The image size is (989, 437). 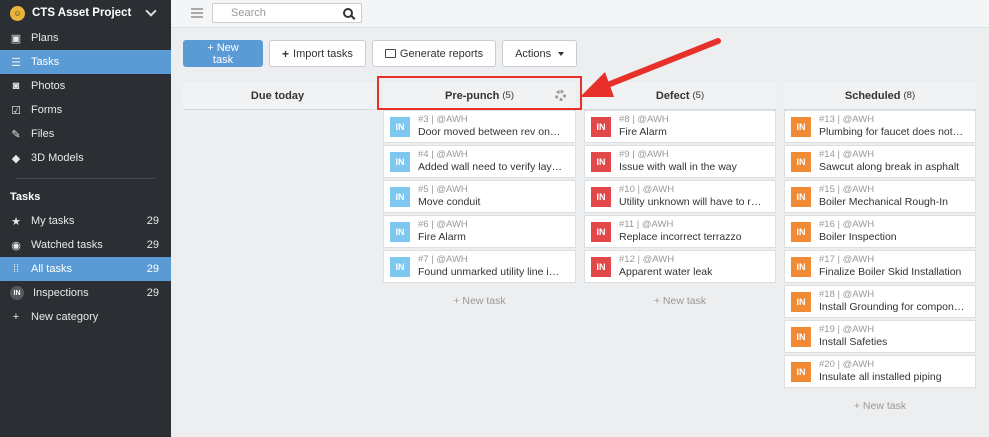 What do you see at coordinates (85, 269) in the screenshot?
I see `sidebar-item-all-tasks: ⁞⁞ All tasks 29` at bounding box center [85, 269].